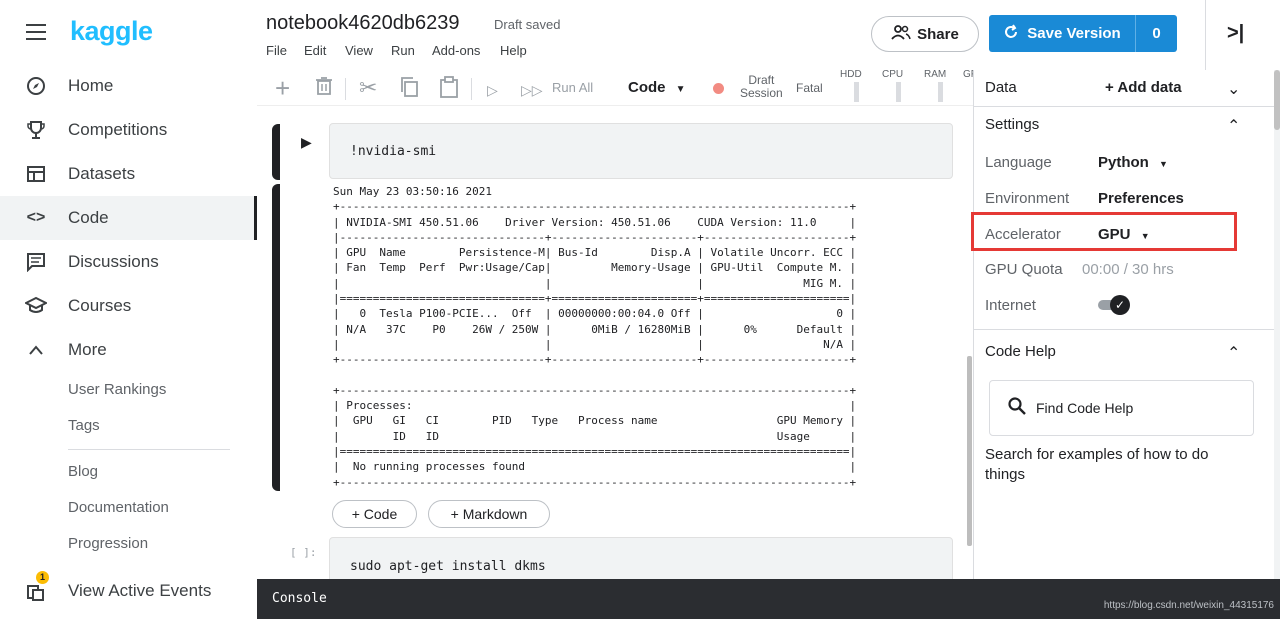 The width and height of the screenshot is (1280, 619). I want to click on sidebar-item-datasets: Datasets, so click(128, 174).